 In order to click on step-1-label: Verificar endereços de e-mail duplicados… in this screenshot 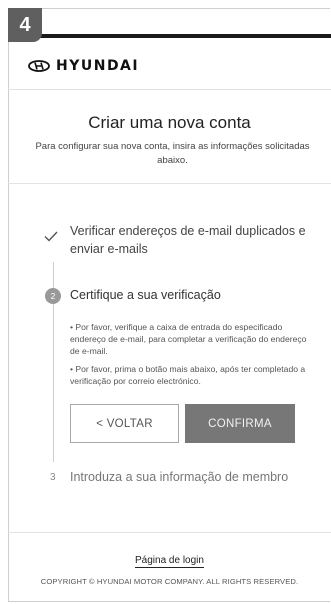, I will do `click(188, 240)`.